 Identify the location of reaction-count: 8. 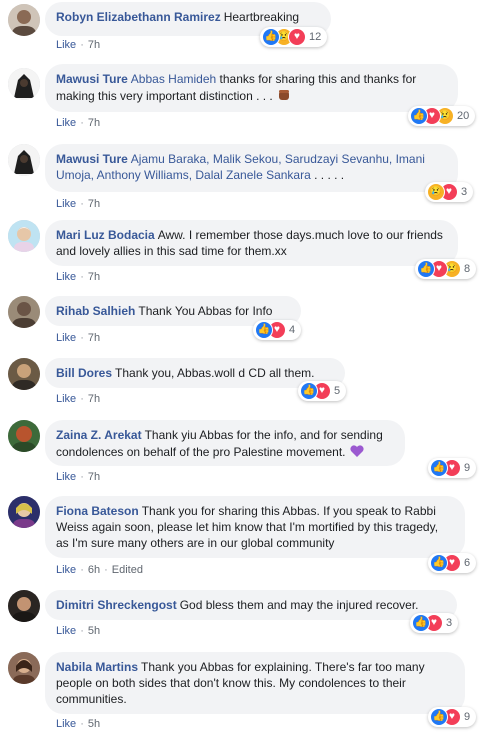
(467, 269).